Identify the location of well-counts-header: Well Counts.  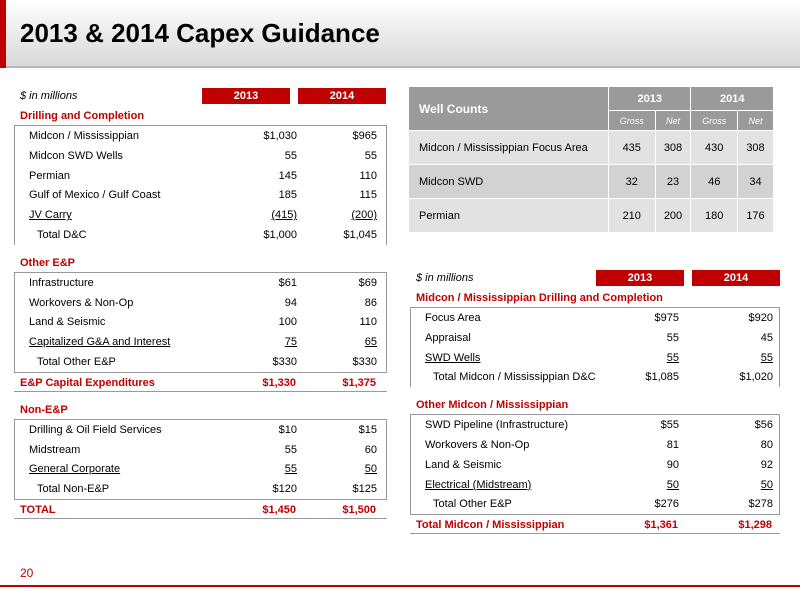
(508, 108).